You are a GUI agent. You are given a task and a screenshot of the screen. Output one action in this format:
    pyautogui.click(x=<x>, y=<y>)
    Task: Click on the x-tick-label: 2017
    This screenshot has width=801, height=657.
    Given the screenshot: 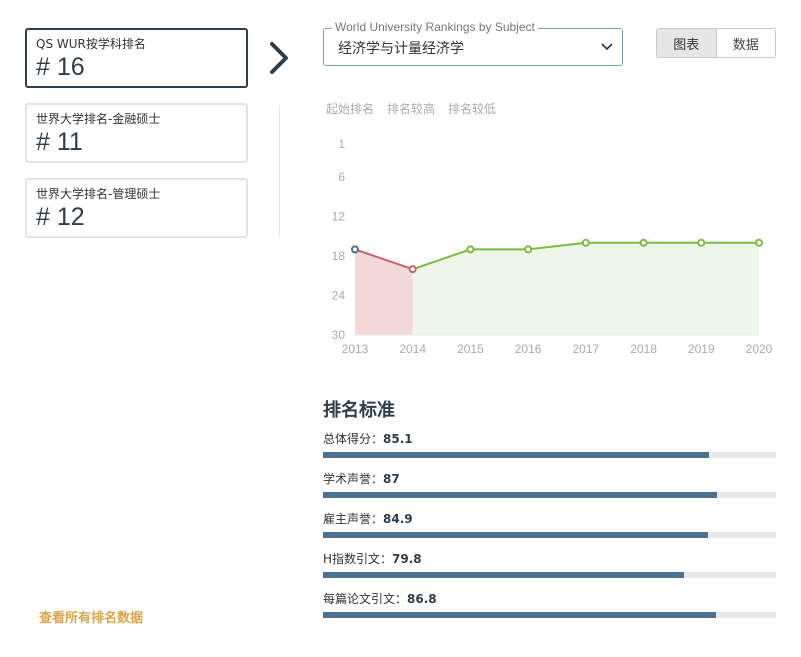 What is the action you would take?
    pyautogui.click(x=586, y=349)
    